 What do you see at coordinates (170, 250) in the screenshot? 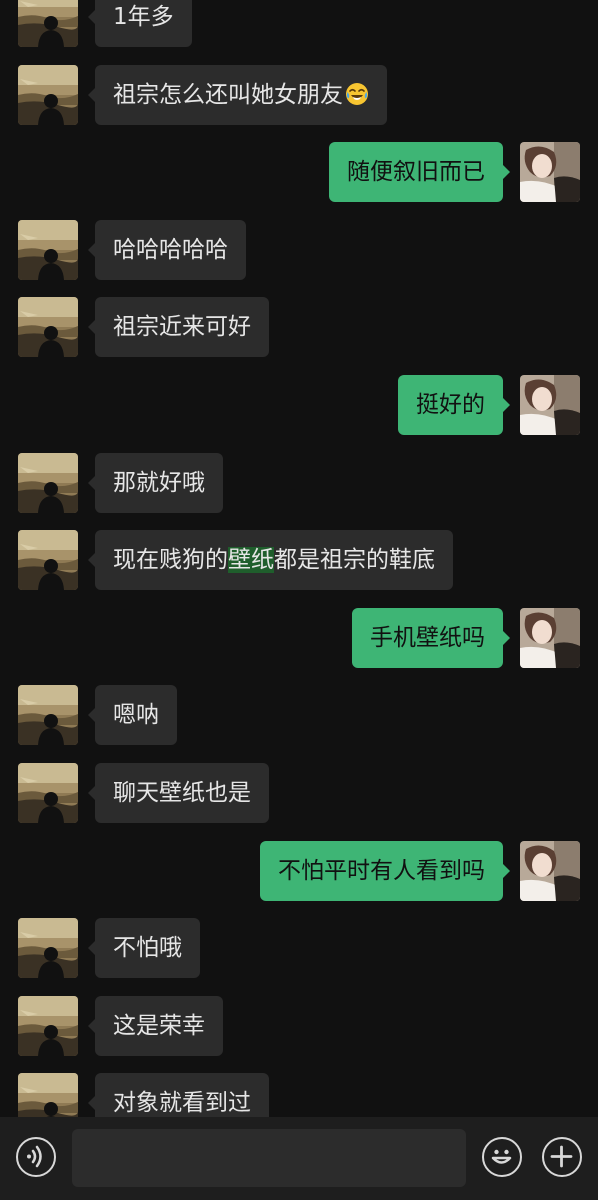
I see `message-text: 哈哈哈哈哈` at bounding box center [170, 250].